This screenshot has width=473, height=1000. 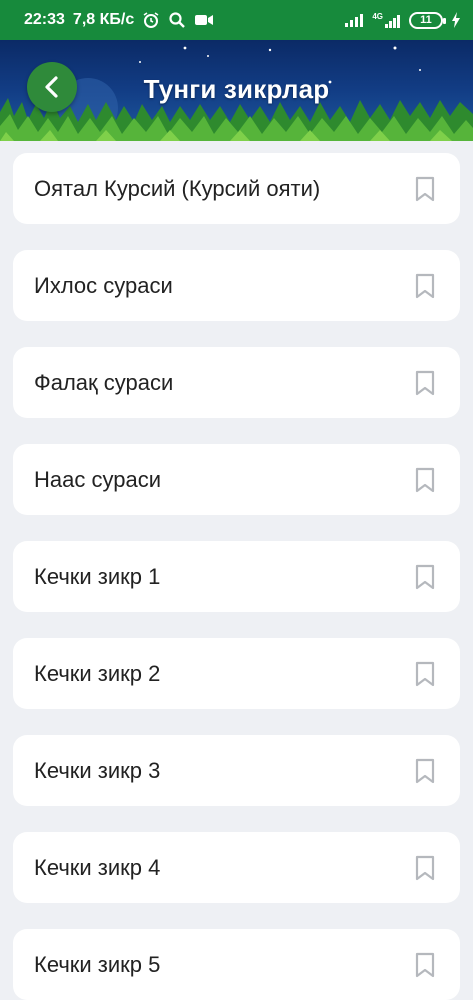 I want to click on search-icon, so click(x=177, y=20).